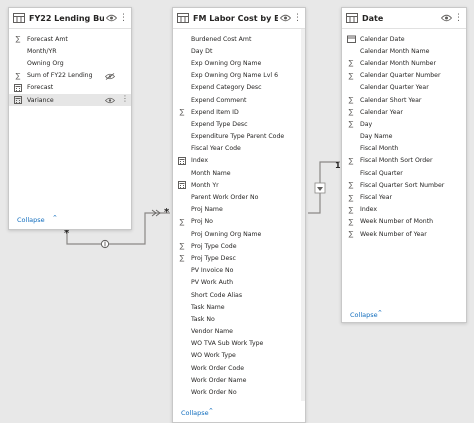  I want to click on field-row: Proj Owning Org Name, so click(239, 234).